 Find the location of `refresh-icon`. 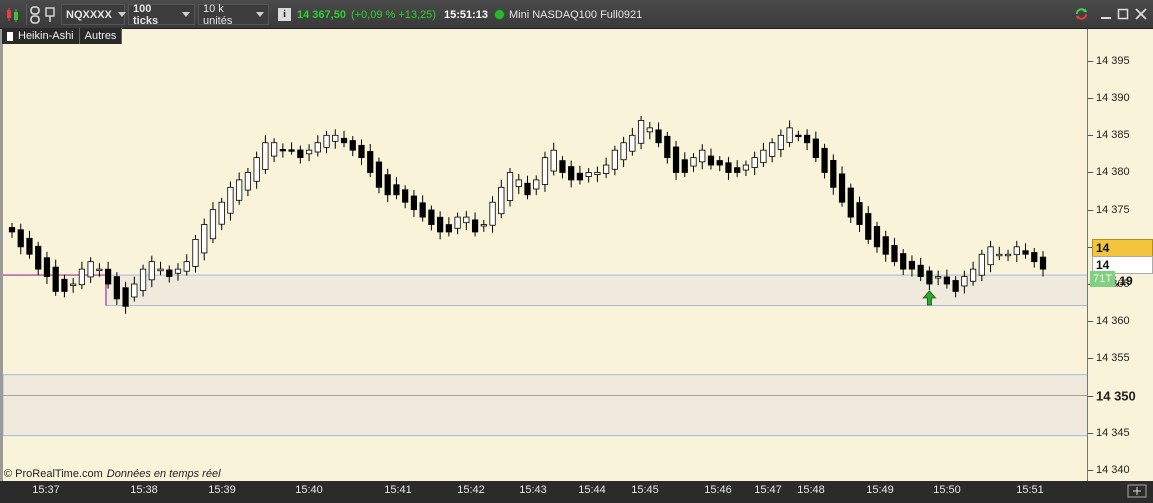

refresh-icon is located at coordinates (1081, 13).